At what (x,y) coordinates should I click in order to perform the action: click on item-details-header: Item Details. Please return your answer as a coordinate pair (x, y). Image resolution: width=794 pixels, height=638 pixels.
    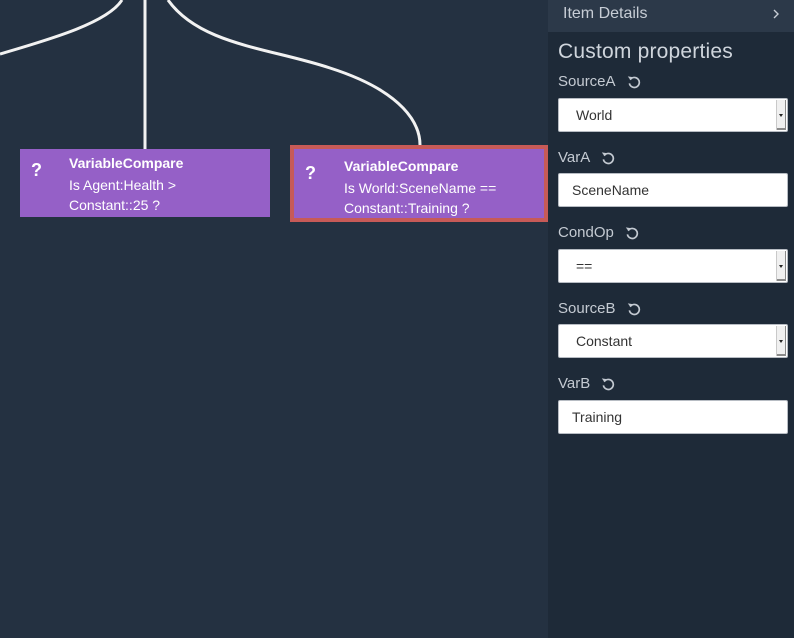
    Looking at the image, I should click on (671, 16).